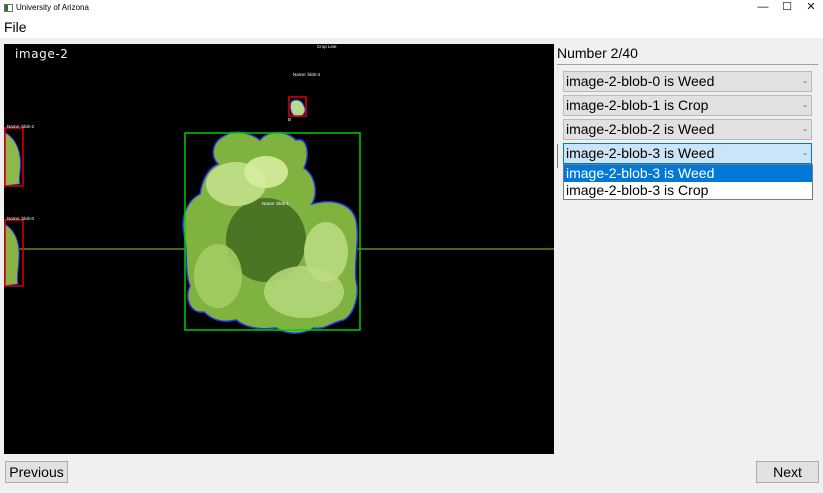 This screenshot has height=493, width=823. What do you see at coordinates (8, 8) in the screenshot?
I see `app-icon` at bounding box center [8, 8].